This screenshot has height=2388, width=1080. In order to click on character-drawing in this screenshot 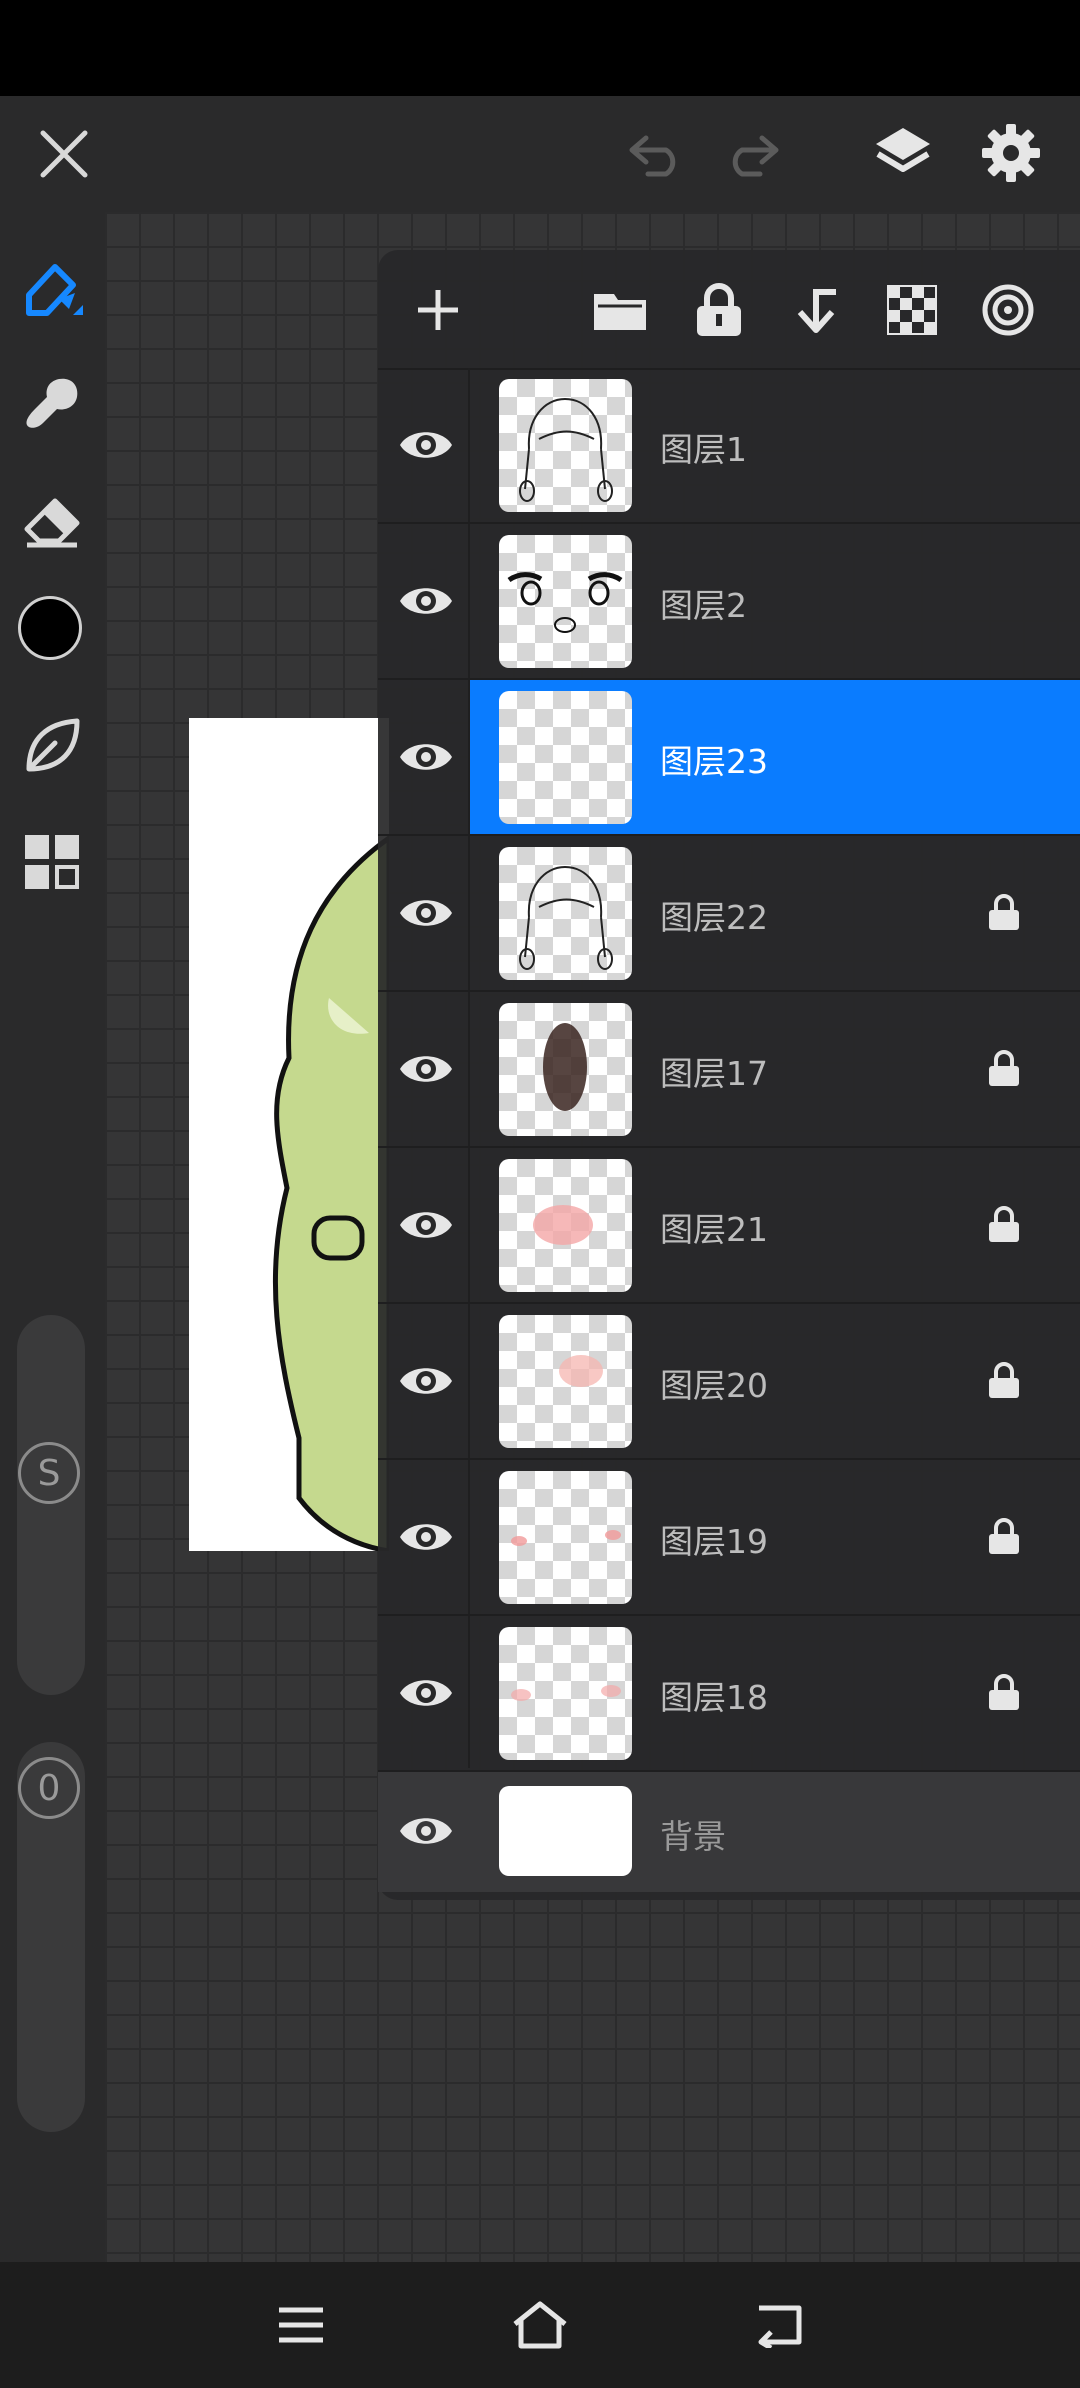, I will do `click(330, 1192)`.